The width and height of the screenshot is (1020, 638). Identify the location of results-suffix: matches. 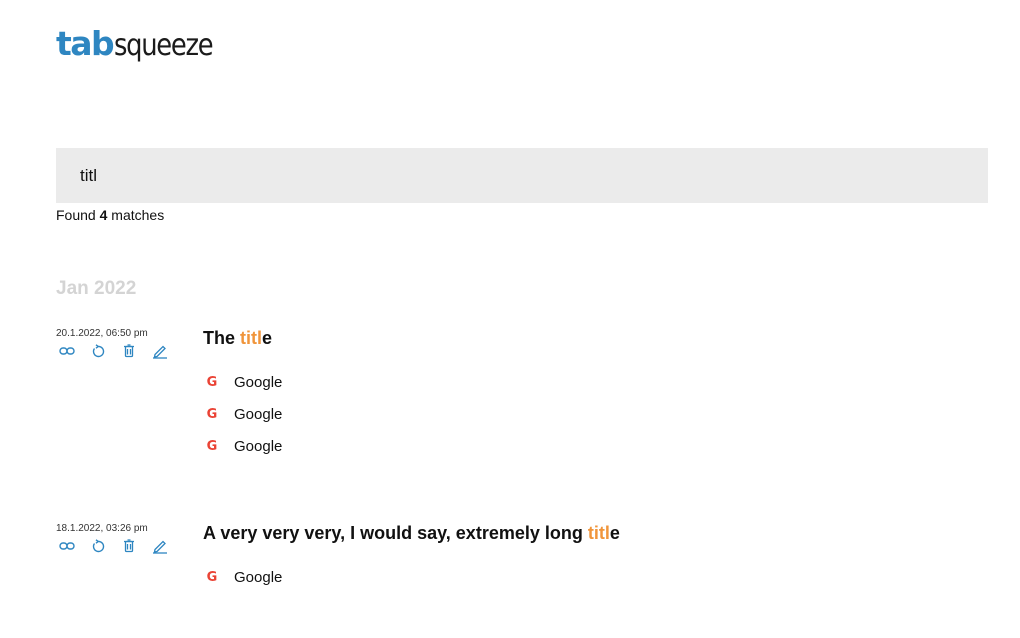
(138, 215).